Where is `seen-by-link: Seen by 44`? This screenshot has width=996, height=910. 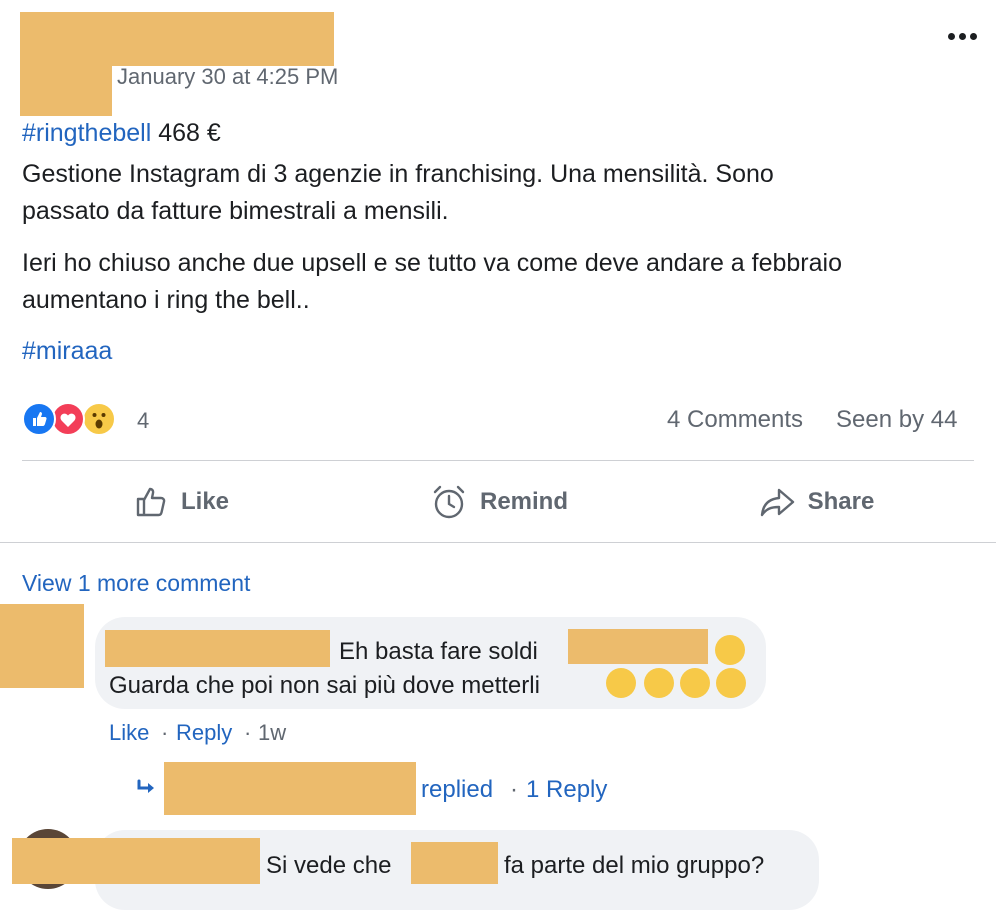
seen-by-link: Seen by 44 is located at coordinates (896, 420).